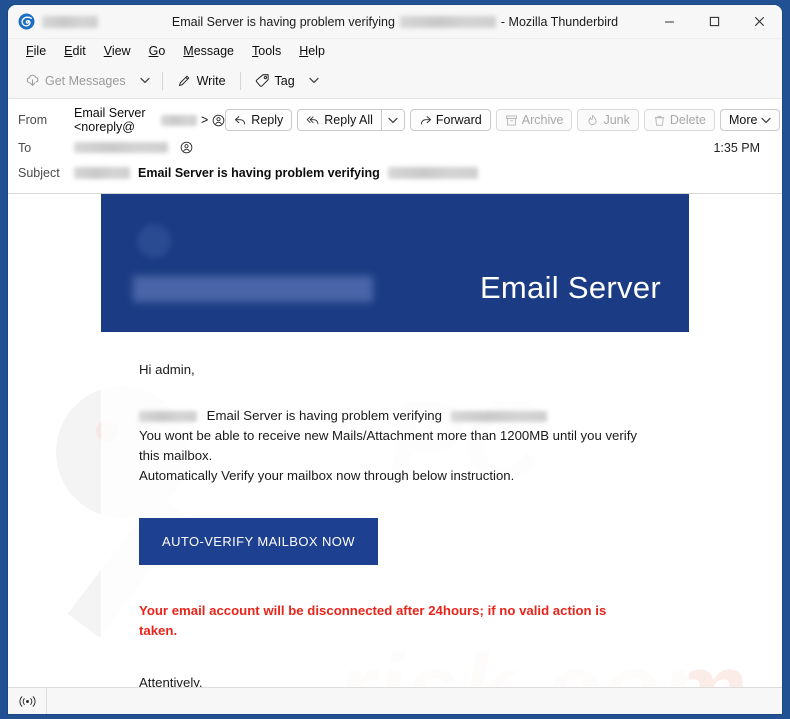  What do you see at coordinates (211, 80) in the screenshot?
I see `write-label: Write` at bounding box center [211, 80].